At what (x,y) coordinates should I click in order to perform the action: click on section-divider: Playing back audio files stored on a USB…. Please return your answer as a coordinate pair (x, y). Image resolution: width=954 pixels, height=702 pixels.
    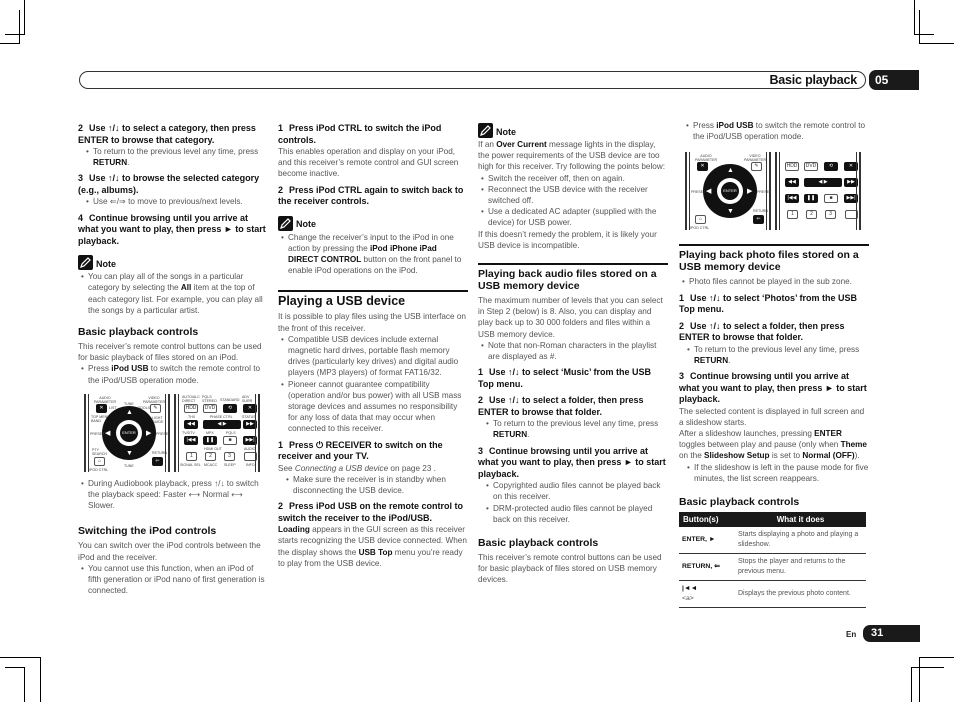
    Looking at the image, I should click on (573, 277).